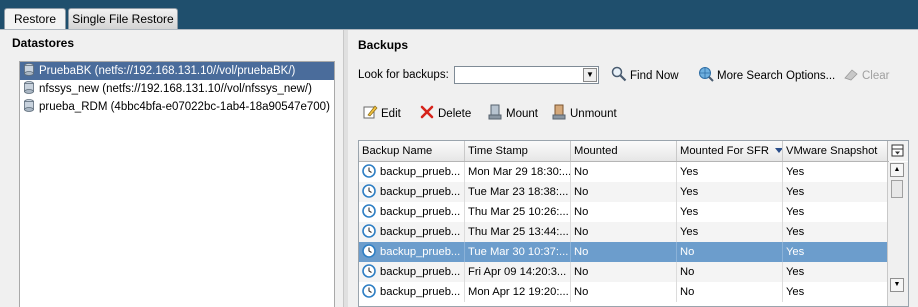  I want to click on delete-button: Delete, so click(445, 113).